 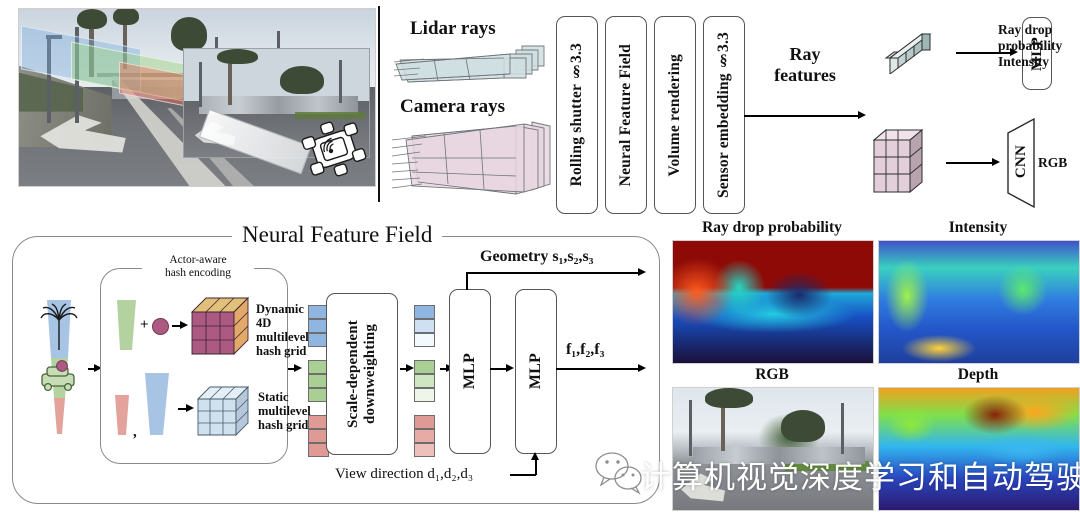 I want to click on nff-mlp1-label: MLP, so click(x=469, y=371).